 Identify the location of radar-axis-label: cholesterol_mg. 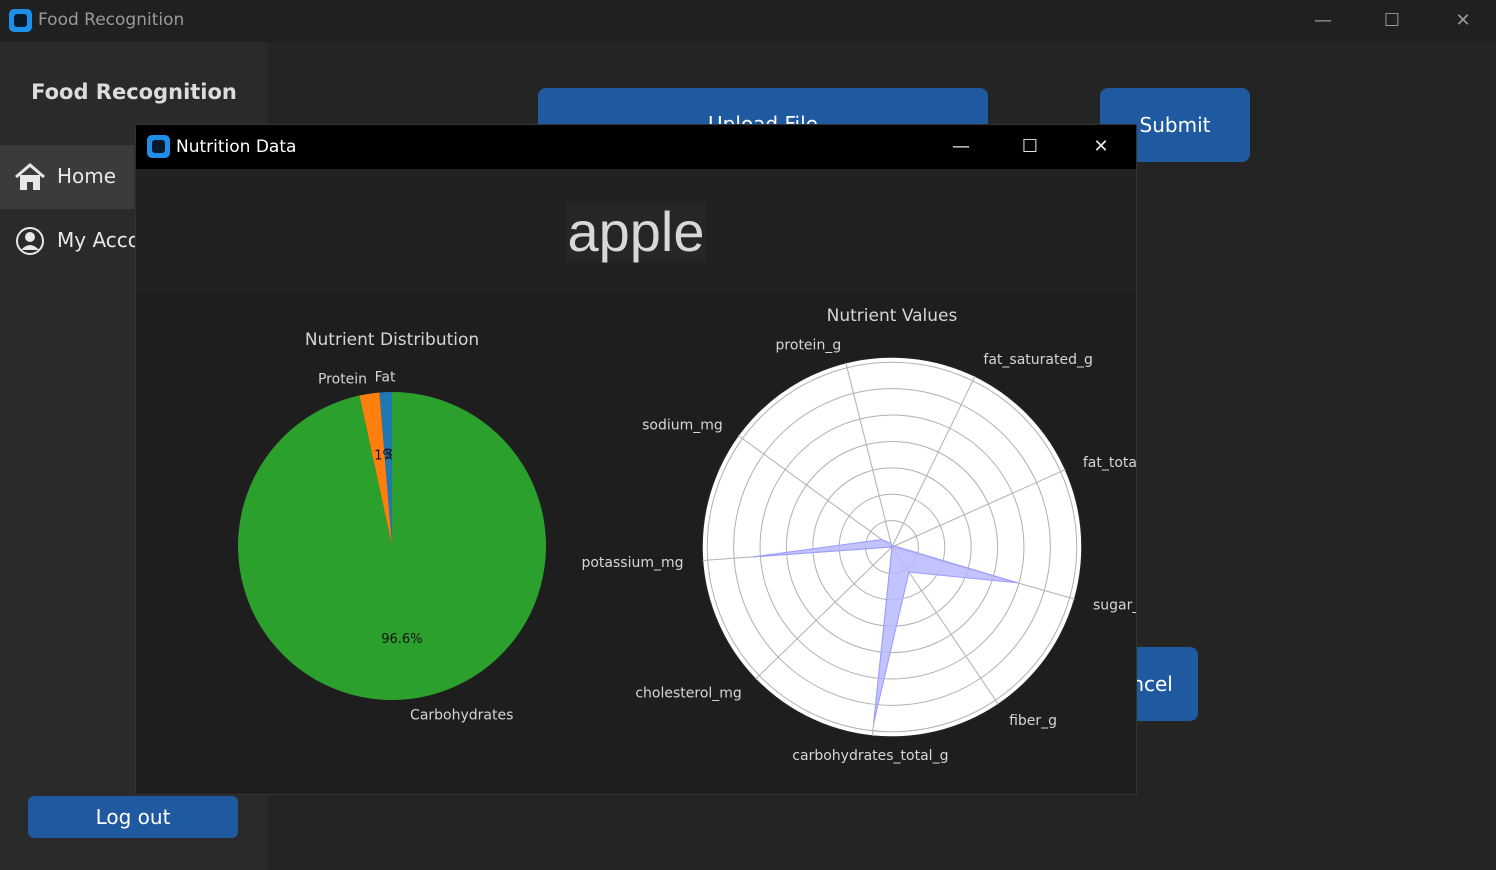
(688, 693).